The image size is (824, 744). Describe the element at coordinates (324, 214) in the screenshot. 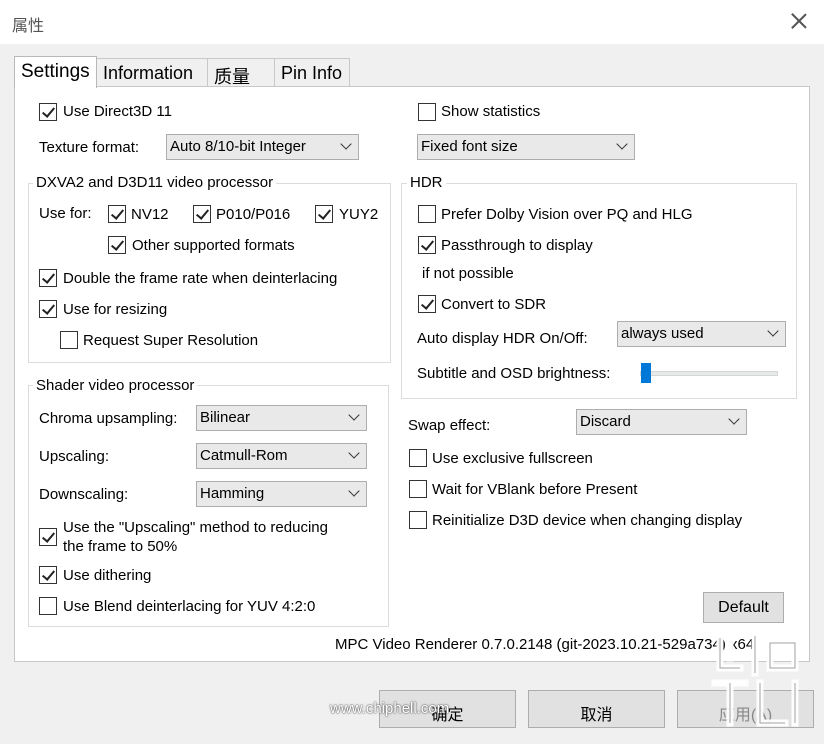

I see `yuy2-checkbox` at that location.